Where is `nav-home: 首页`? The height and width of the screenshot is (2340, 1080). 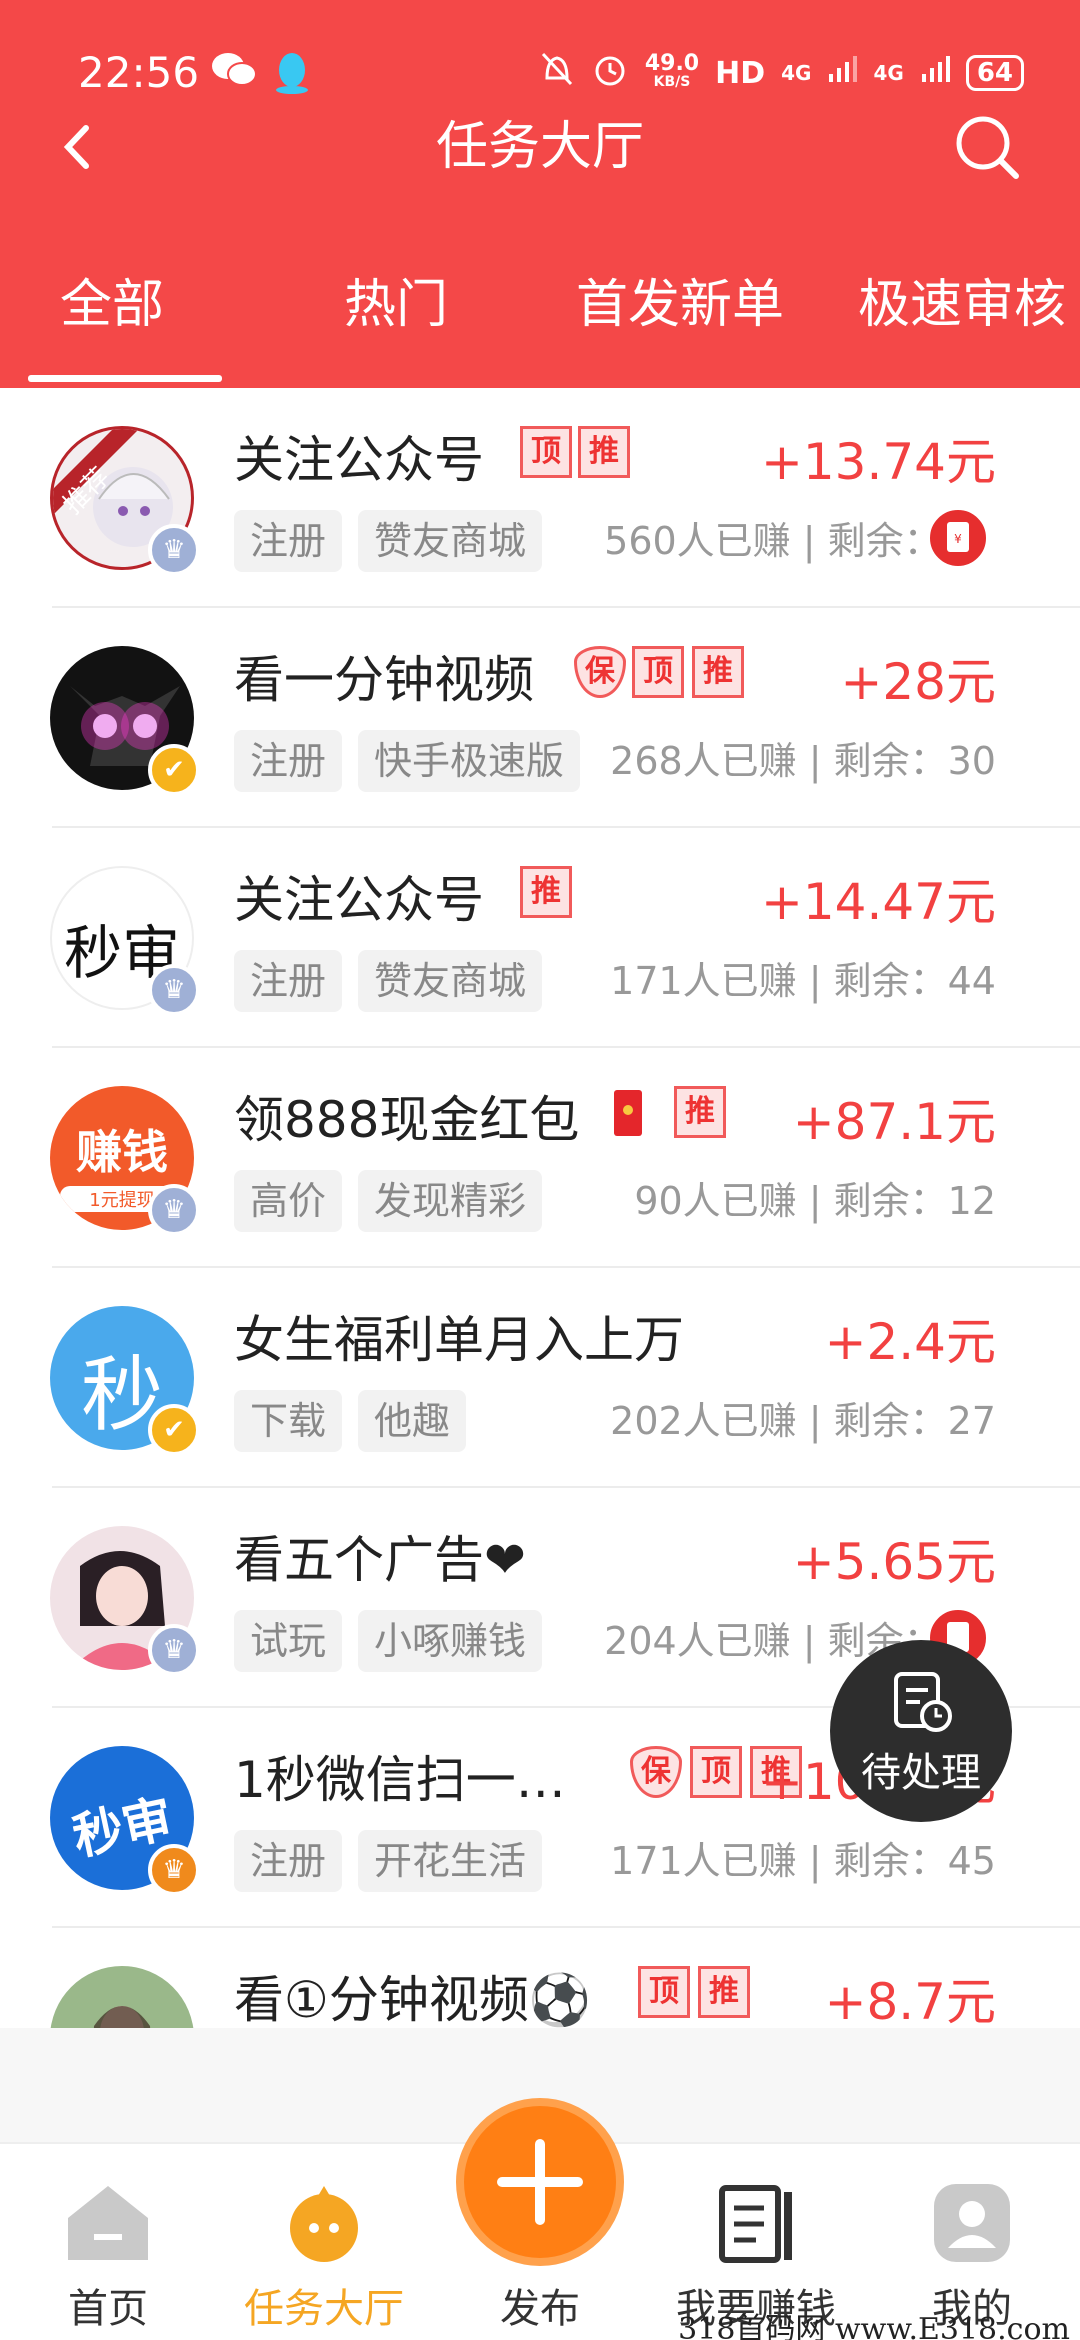 nav-home: 首页 is located at coordinates (108, 2258).